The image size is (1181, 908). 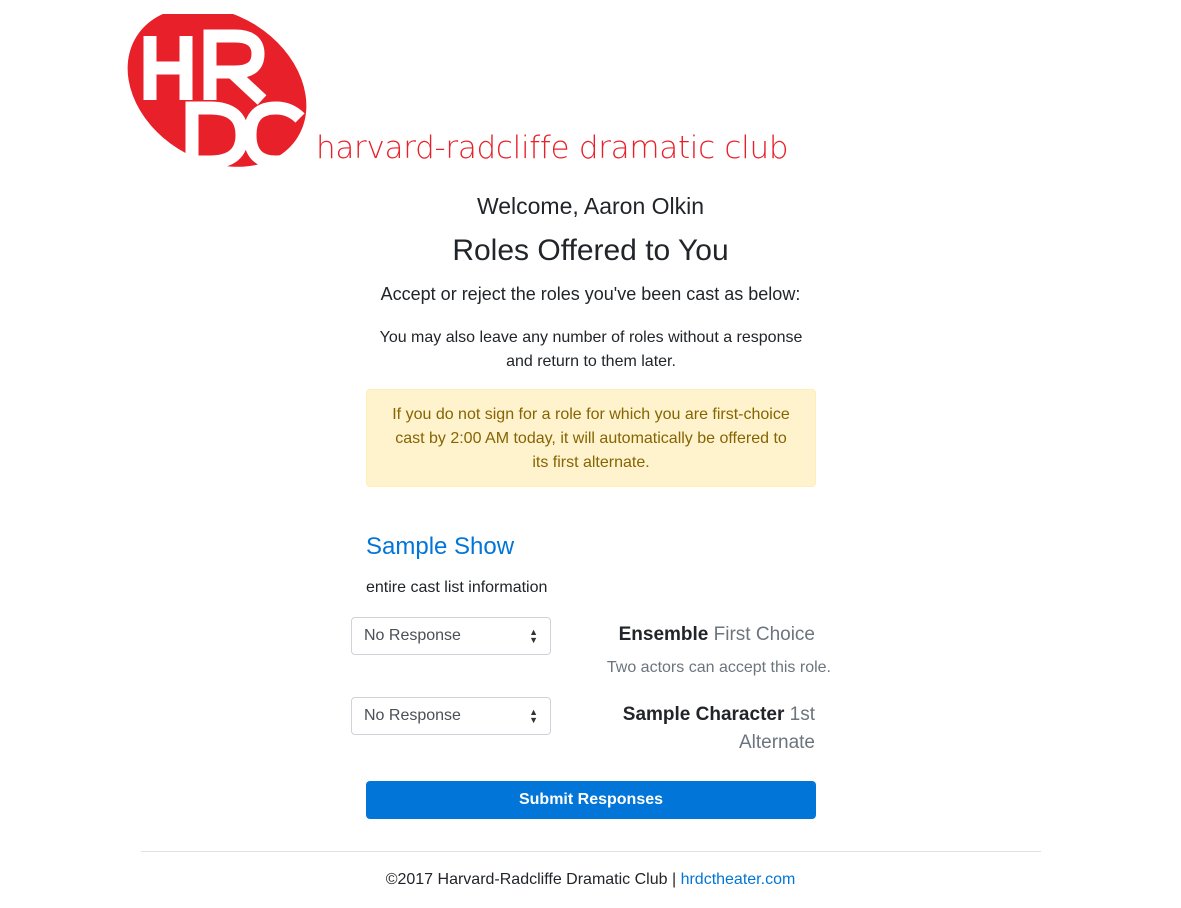 What do you see at coordinates (663, 634) in the screenshot?
I see `role-name: Ensemble` at bounding box center [663, 634].